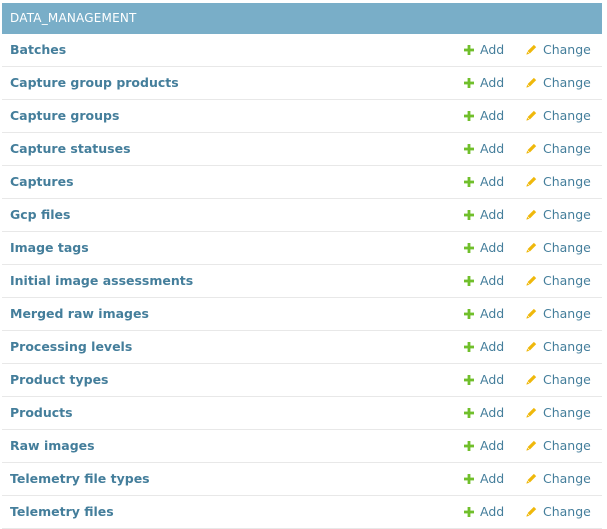  What do you see at coordinates (302, 83) in the screenshot?
I see `model-row: Capture group products Add Change` at bounding box center [302, 83].